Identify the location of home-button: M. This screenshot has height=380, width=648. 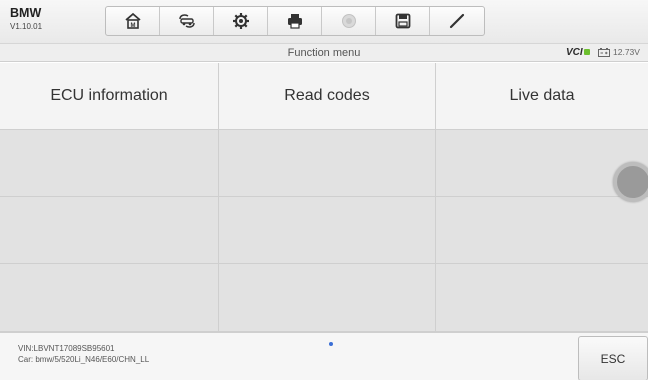
(133, 21).